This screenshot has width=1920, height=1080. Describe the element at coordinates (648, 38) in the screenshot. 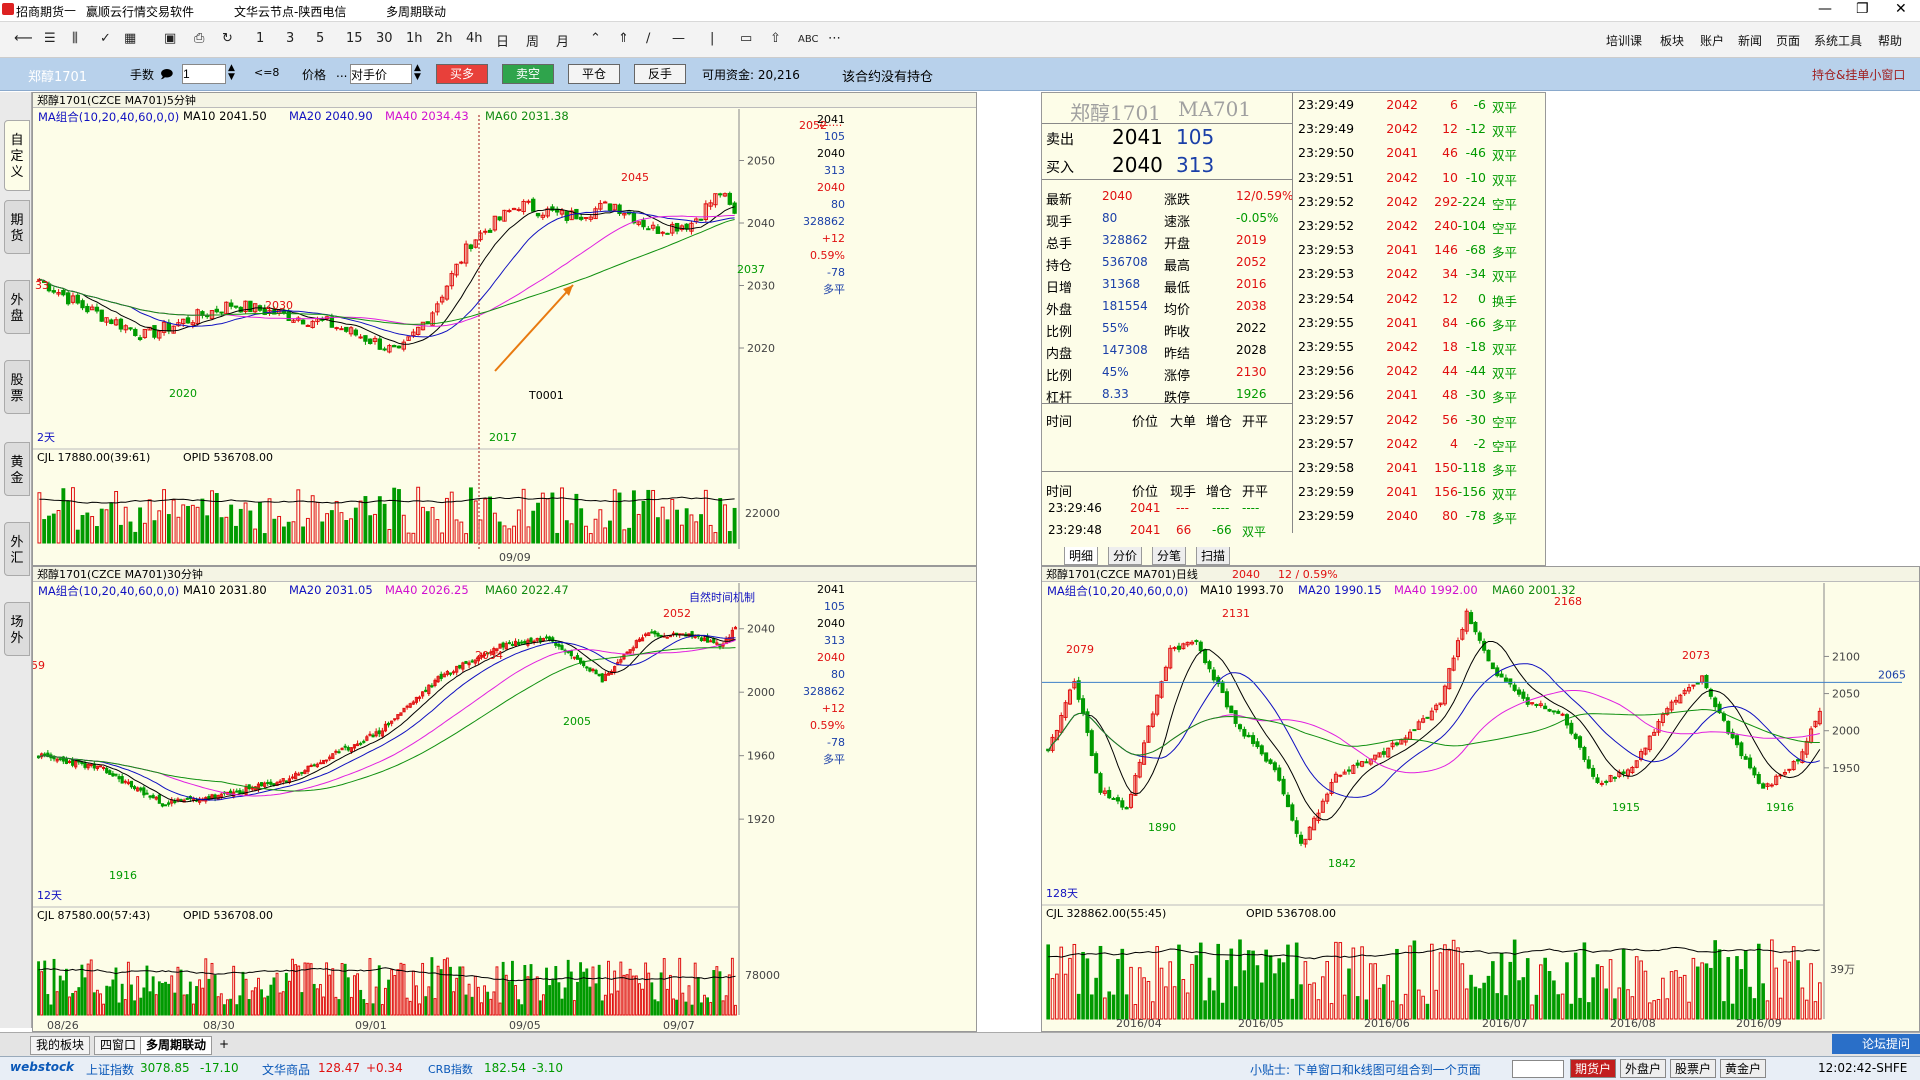

I see `line-tool-icon: ∕` at that location.